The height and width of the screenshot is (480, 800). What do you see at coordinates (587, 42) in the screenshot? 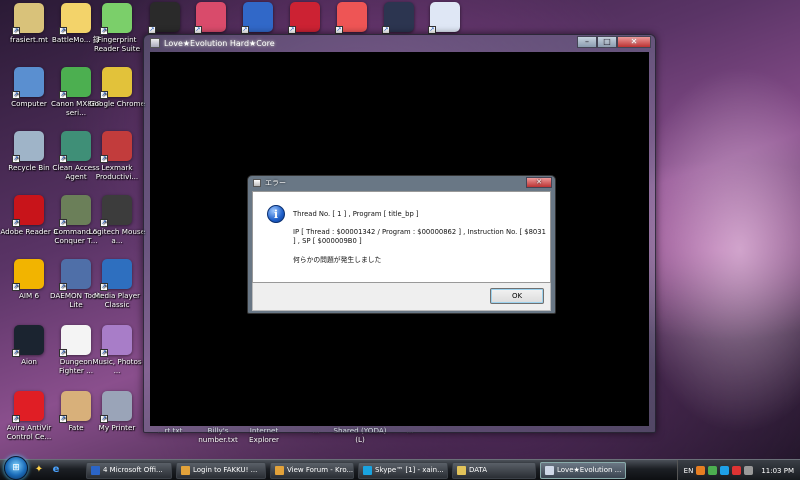
I see `minimize-button: –` at bounding box center [587, 42].